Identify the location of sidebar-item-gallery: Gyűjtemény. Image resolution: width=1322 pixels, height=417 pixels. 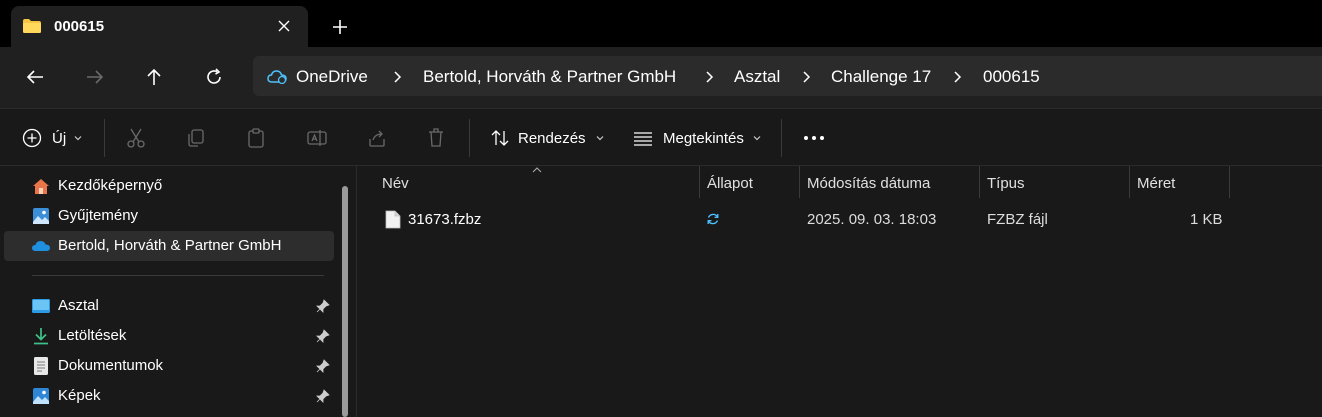
(169, 216).